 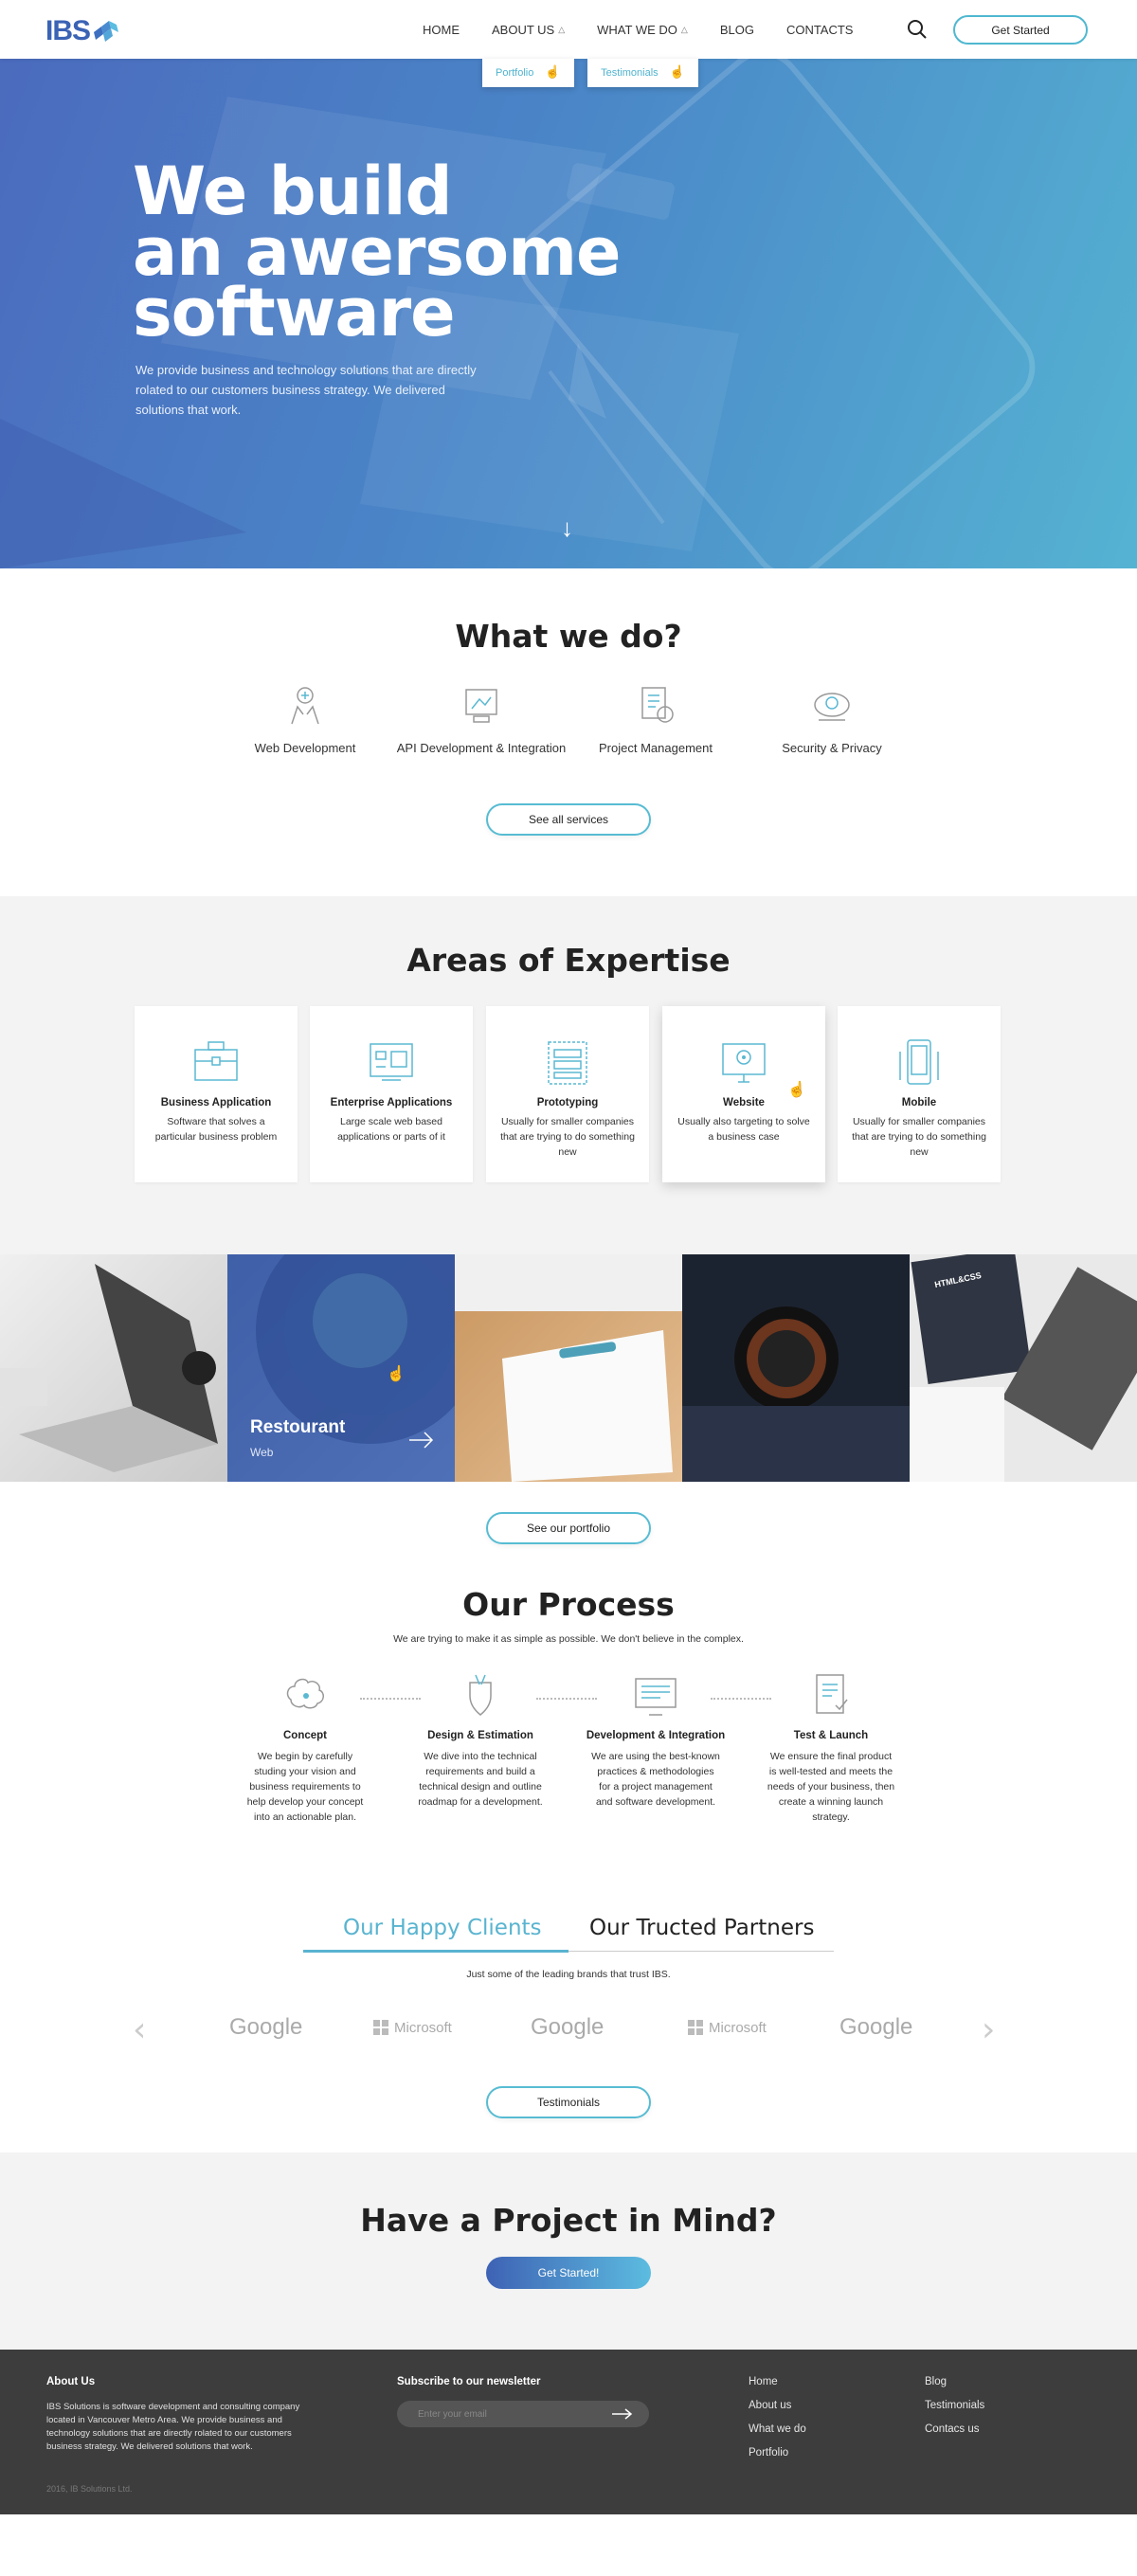 I want to click on nav-home: HOME, so click(x=441, y=30).